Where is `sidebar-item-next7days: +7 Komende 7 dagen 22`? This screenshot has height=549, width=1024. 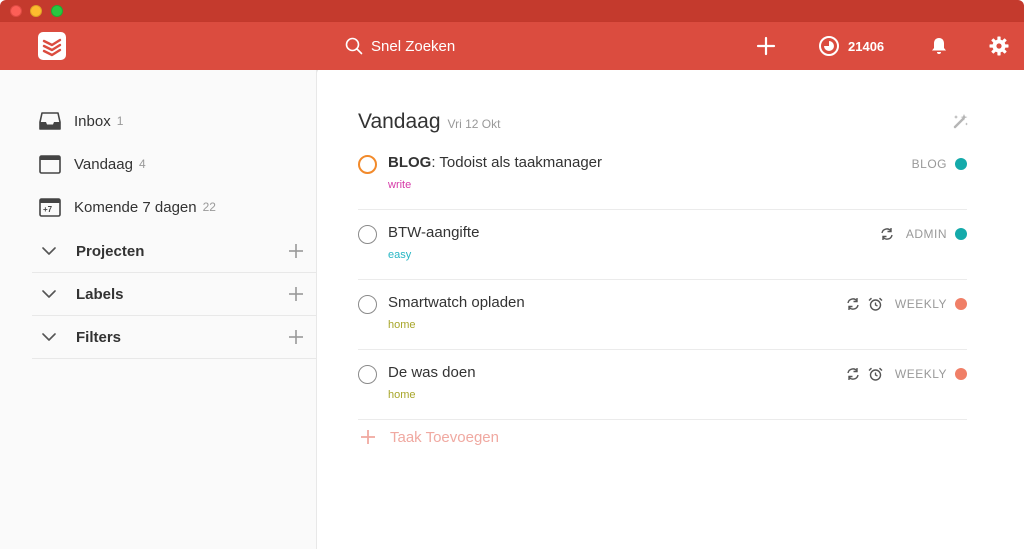 sidebar-item-next7days: +7 Komende 7 dagen 22 is located at coordinates (127, 207).